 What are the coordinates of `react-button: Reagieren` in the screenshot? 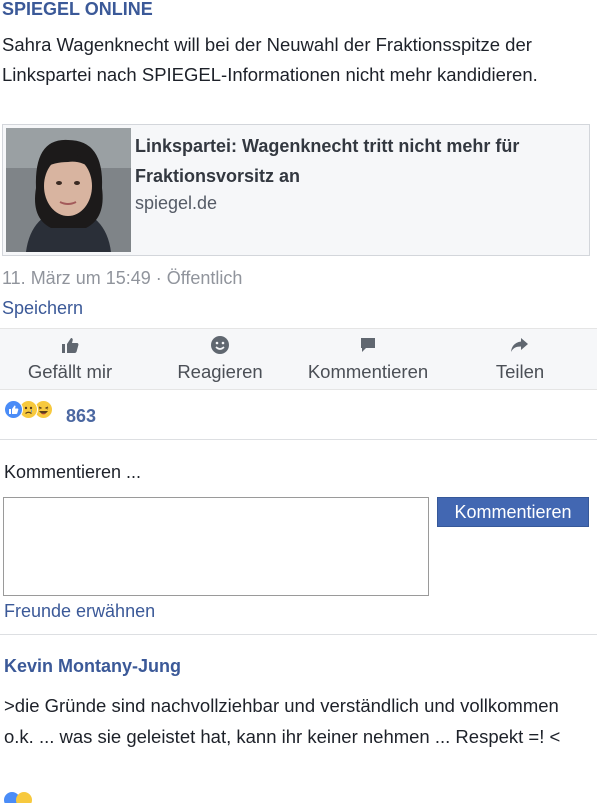 It's located at (220, 359).